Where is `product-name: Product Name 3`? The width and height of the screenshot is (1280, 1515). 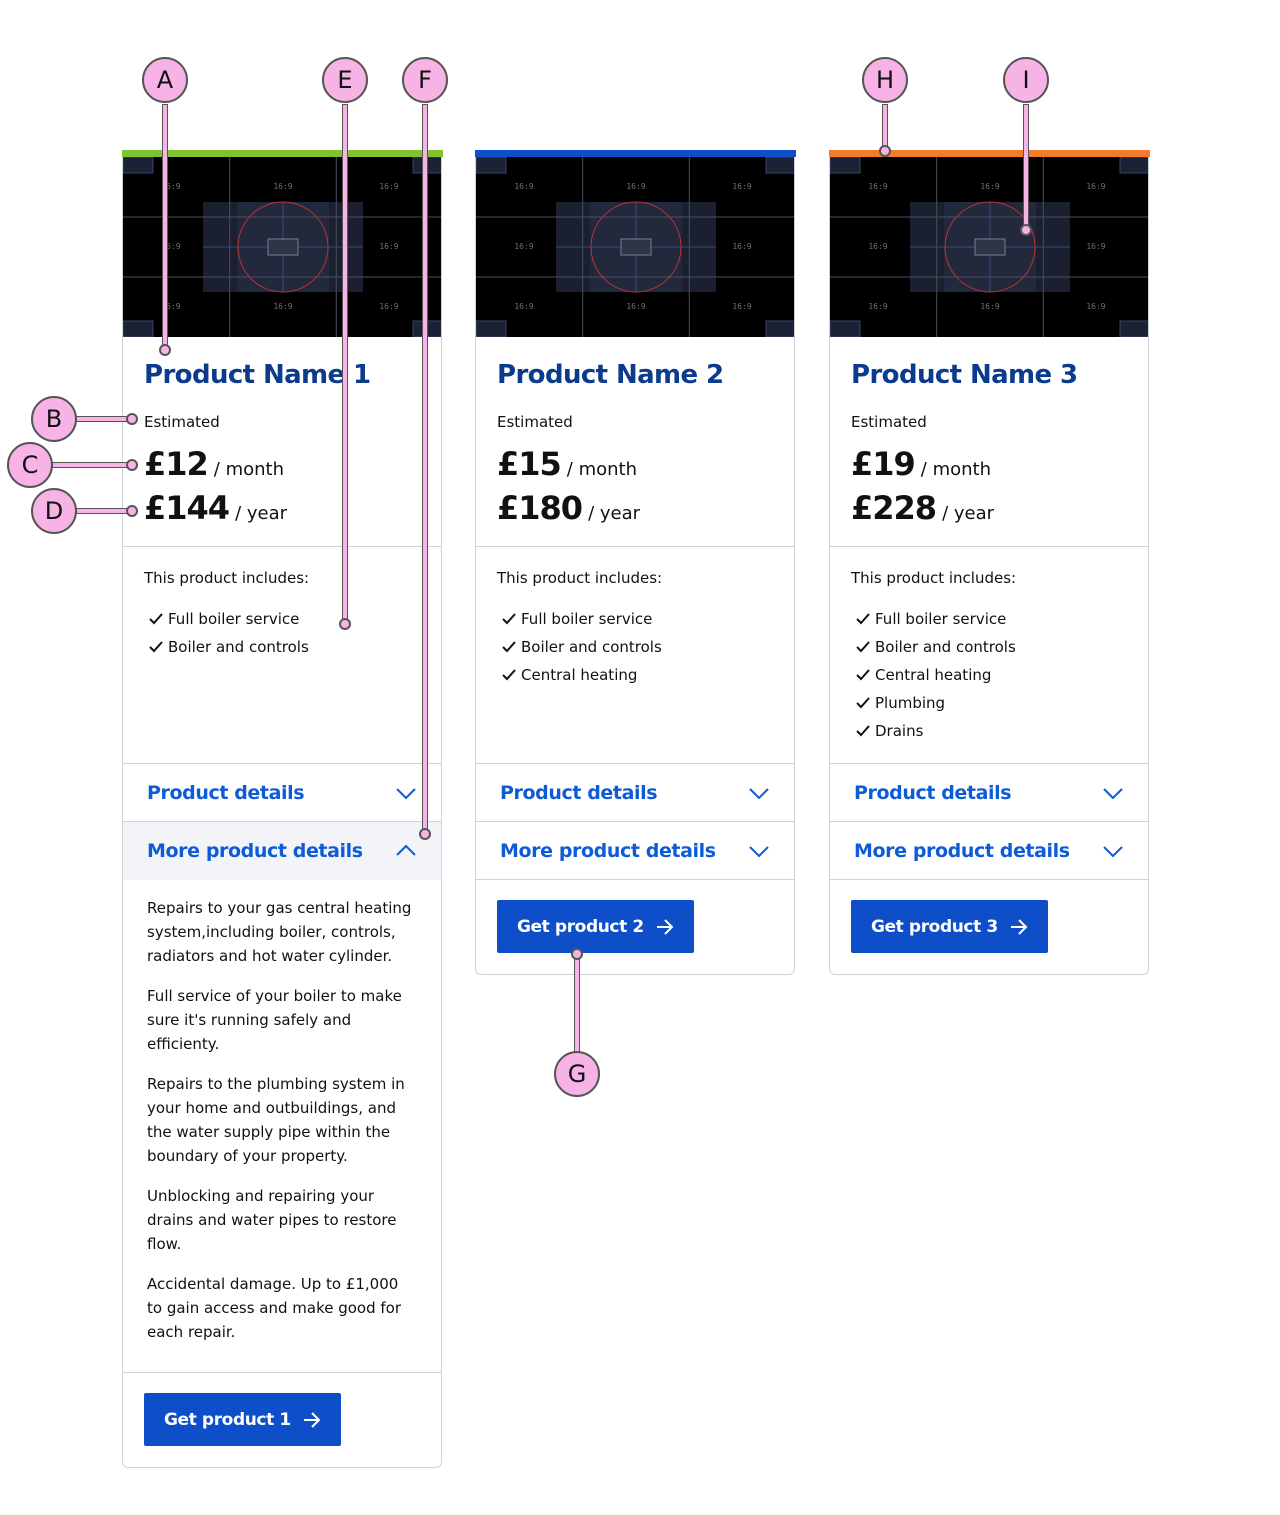
product-name: Product Name 3 is located at coordinates (964, 375).